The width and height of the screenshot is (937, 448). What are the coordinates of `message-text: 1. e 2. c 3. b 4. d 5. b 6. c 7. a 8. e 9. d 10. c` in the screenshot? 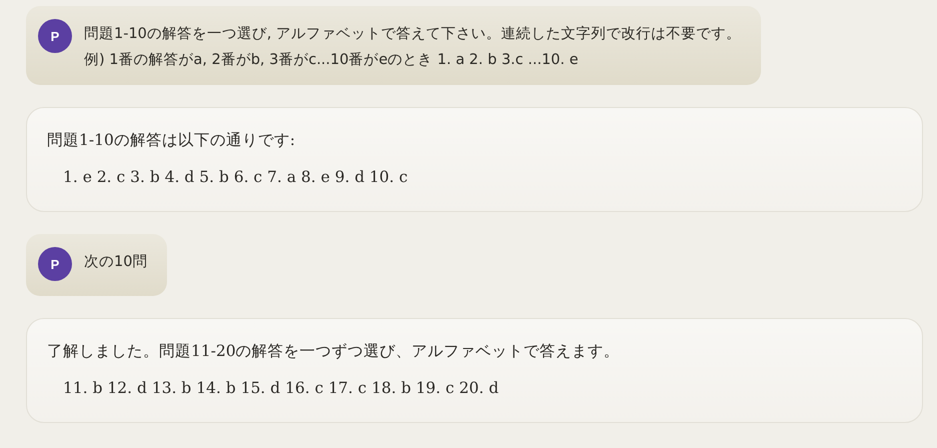 It's located at (235, 177).